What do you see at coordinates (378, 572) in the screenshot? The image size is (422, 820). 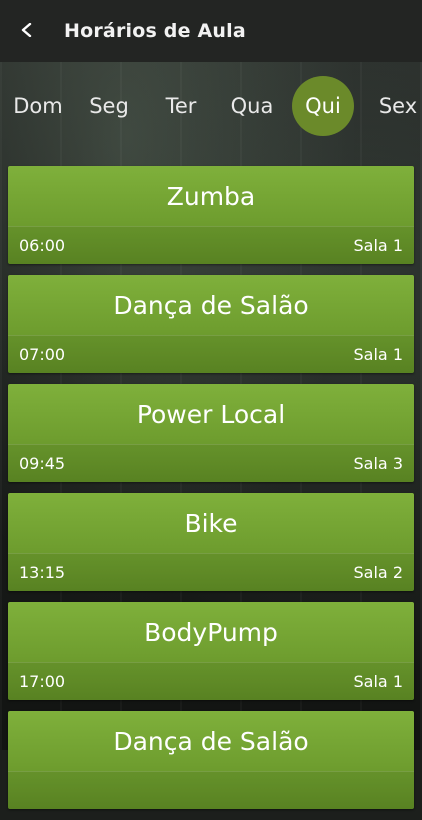 I see `class-room: Sala 2` at bounding box center [378, 572].